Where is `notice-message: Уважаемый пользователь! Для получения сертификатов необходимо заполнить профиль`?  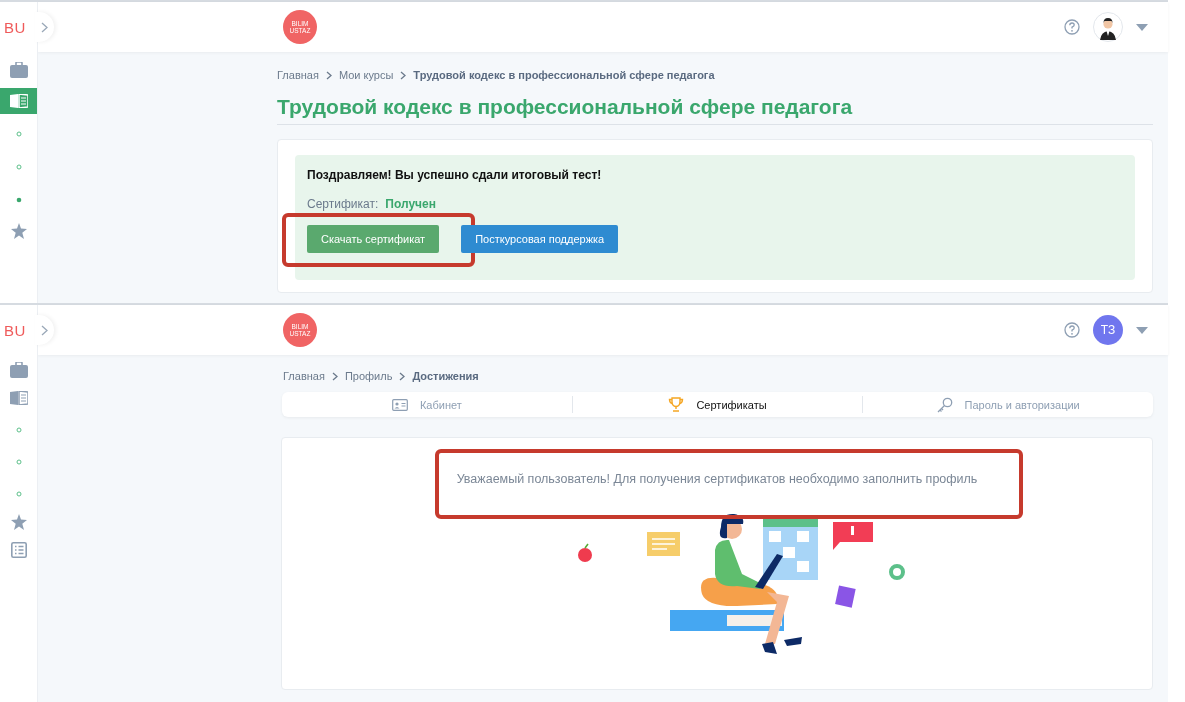 notice-message: Уважаемый пользователь! Для получения сертификатов необходимо заполнить профиль is located at coordinates (717, 479).